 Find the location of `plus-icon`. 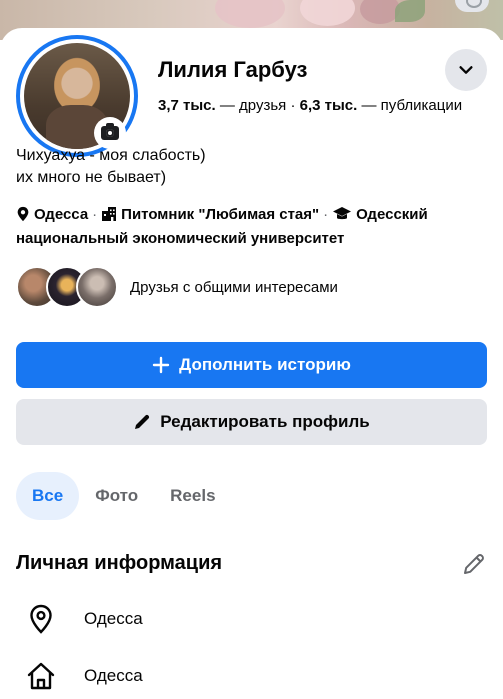

plus-icon is located at coordinates (161, 365).